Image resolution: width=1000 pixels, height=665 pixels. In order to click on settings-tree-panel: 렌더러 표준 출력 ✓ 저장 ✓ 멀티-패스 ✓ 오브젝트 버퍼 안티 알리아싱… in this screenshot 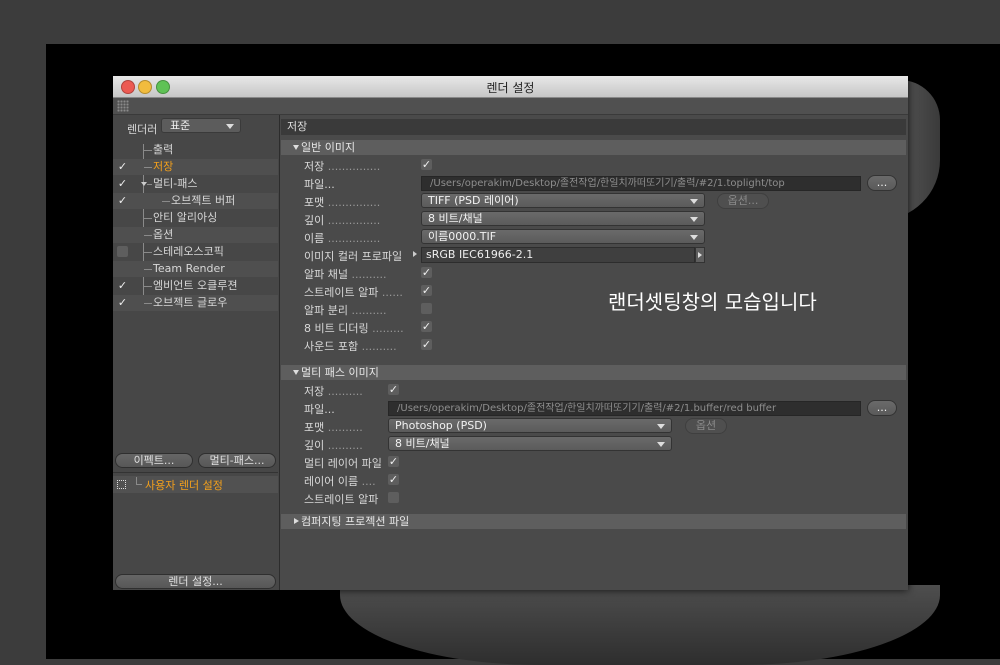, I will do `click(196, 352)`.